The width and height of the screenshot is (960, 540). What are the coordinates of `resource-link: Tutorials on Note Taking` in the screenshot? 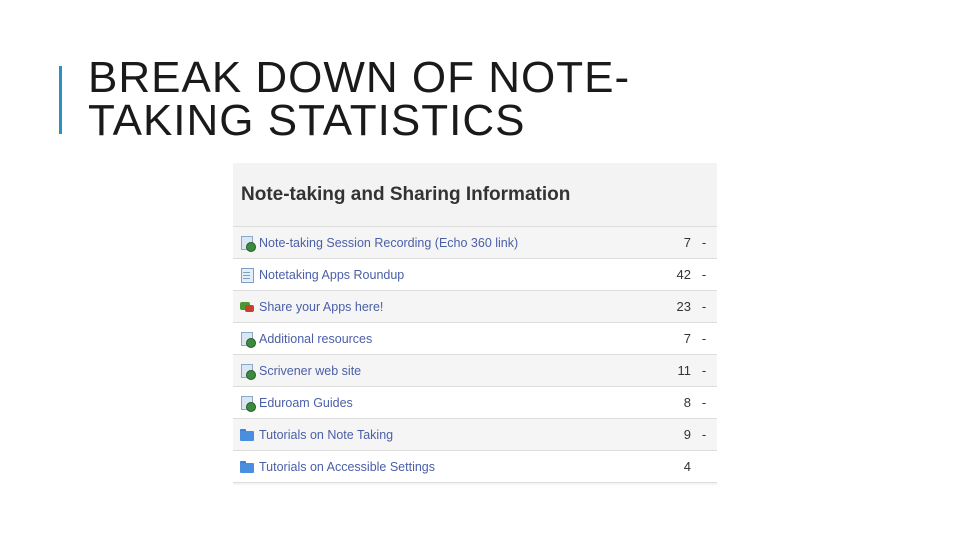 It's located at (463, 435).